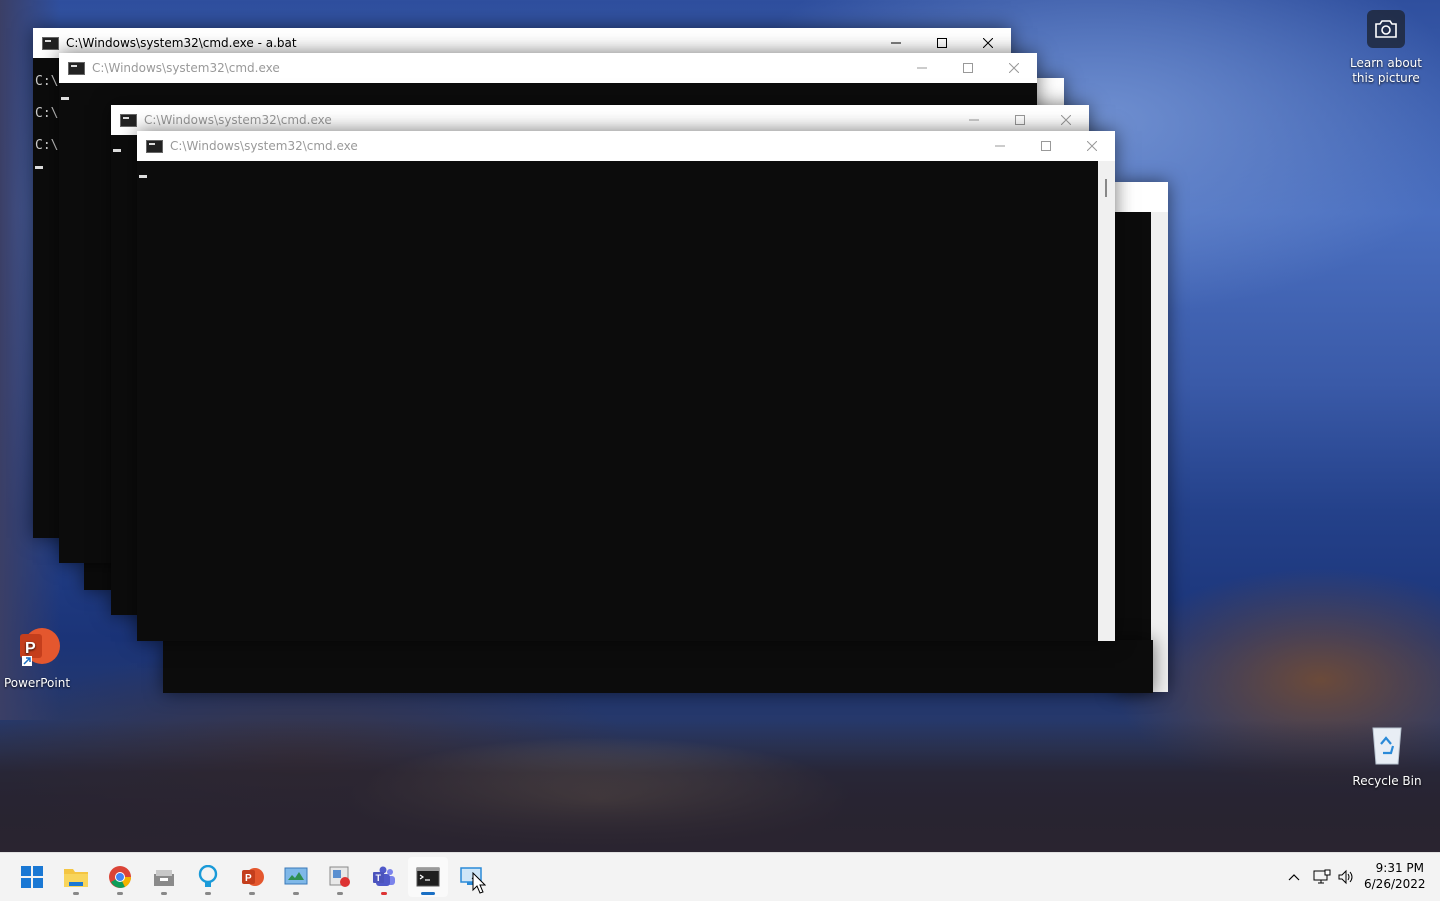  What do you see at coordinates (1387, 781) in the screenshot?
I see `recycle-bin-label: Recycle Bin` at bounding box center [1387, 781].